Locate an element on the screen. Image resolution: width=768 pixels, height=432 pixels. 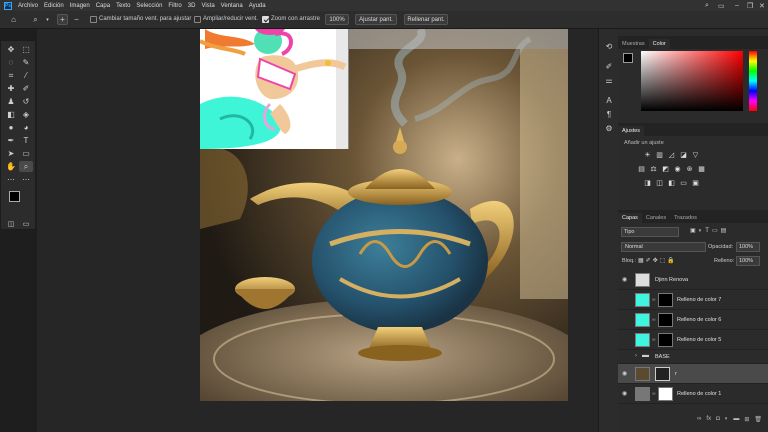
zoom-tool-selected-icon: ⌕ is located at coordinates (26, 166).